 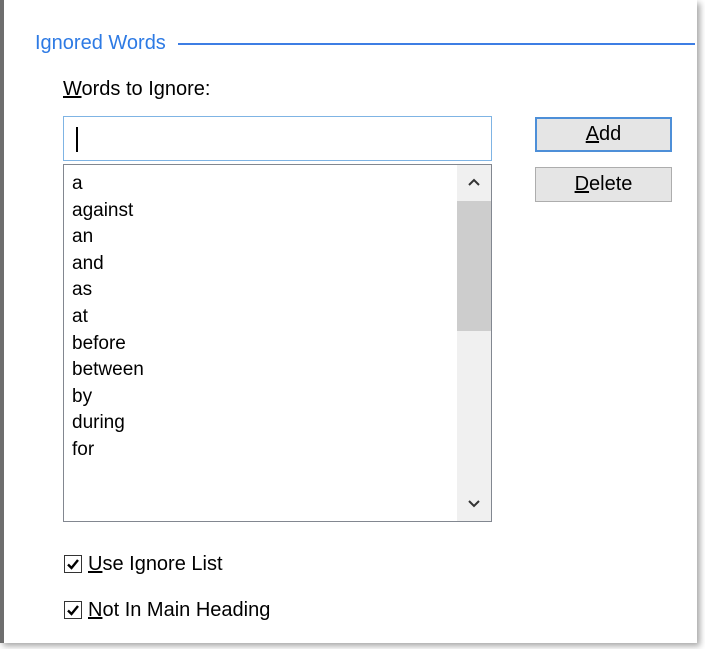 I want to click on list-item: by, so click(x=261, y=397).